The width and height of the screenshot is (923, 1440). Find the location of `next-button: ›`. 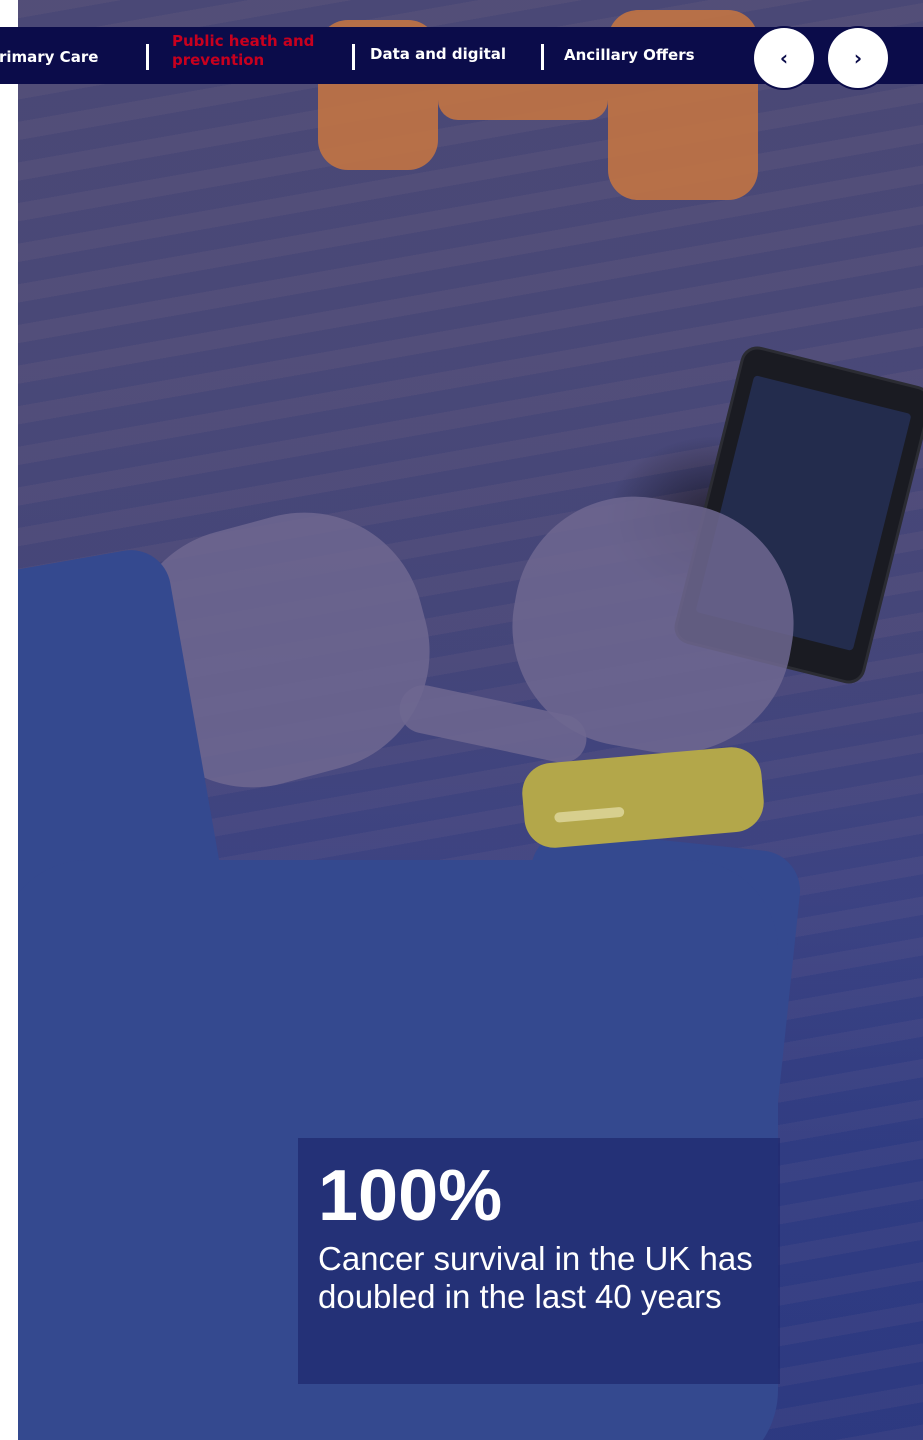

next-button: › is located at coordinates (858, 58).